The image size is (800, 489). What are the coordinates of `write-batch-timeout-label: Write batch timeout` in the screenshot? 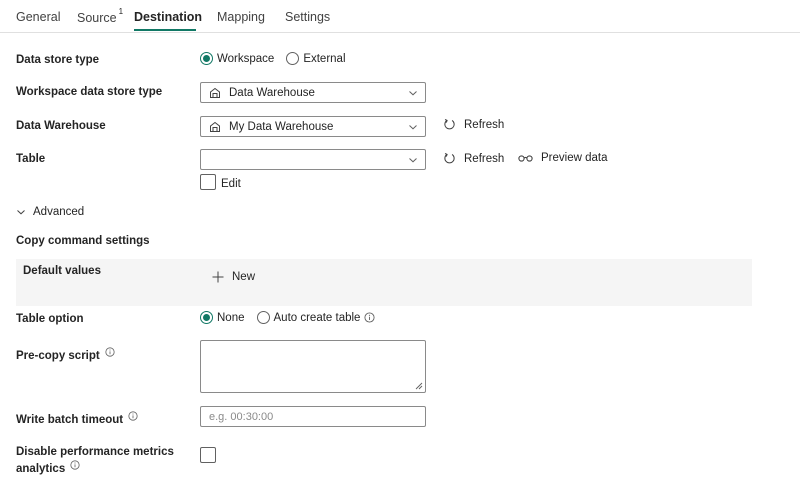 It's located at (77, 418).